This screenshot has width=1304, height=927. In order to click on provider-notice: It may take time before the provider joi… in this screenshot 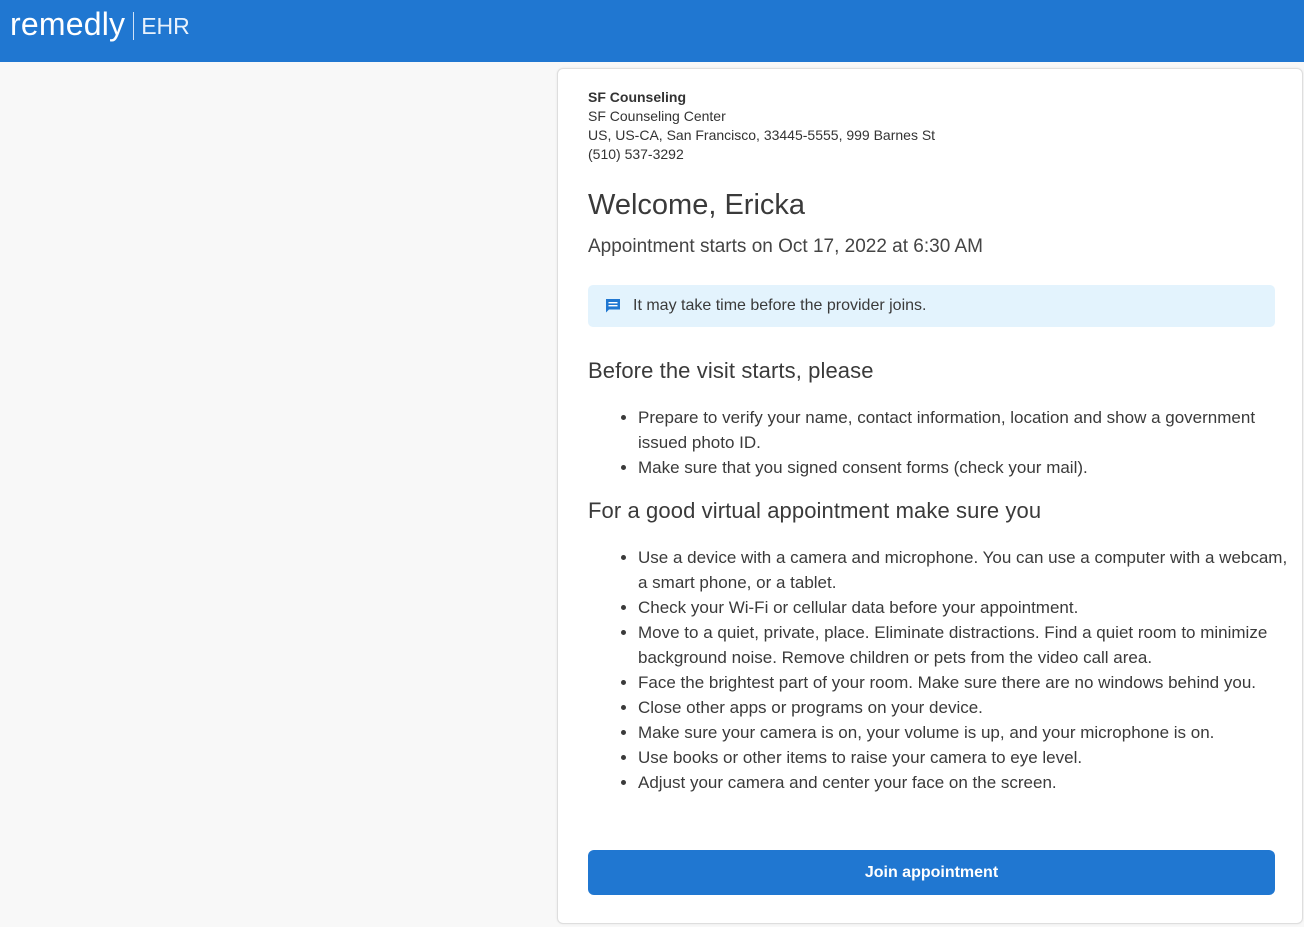, I will do `click(931, 306)`.